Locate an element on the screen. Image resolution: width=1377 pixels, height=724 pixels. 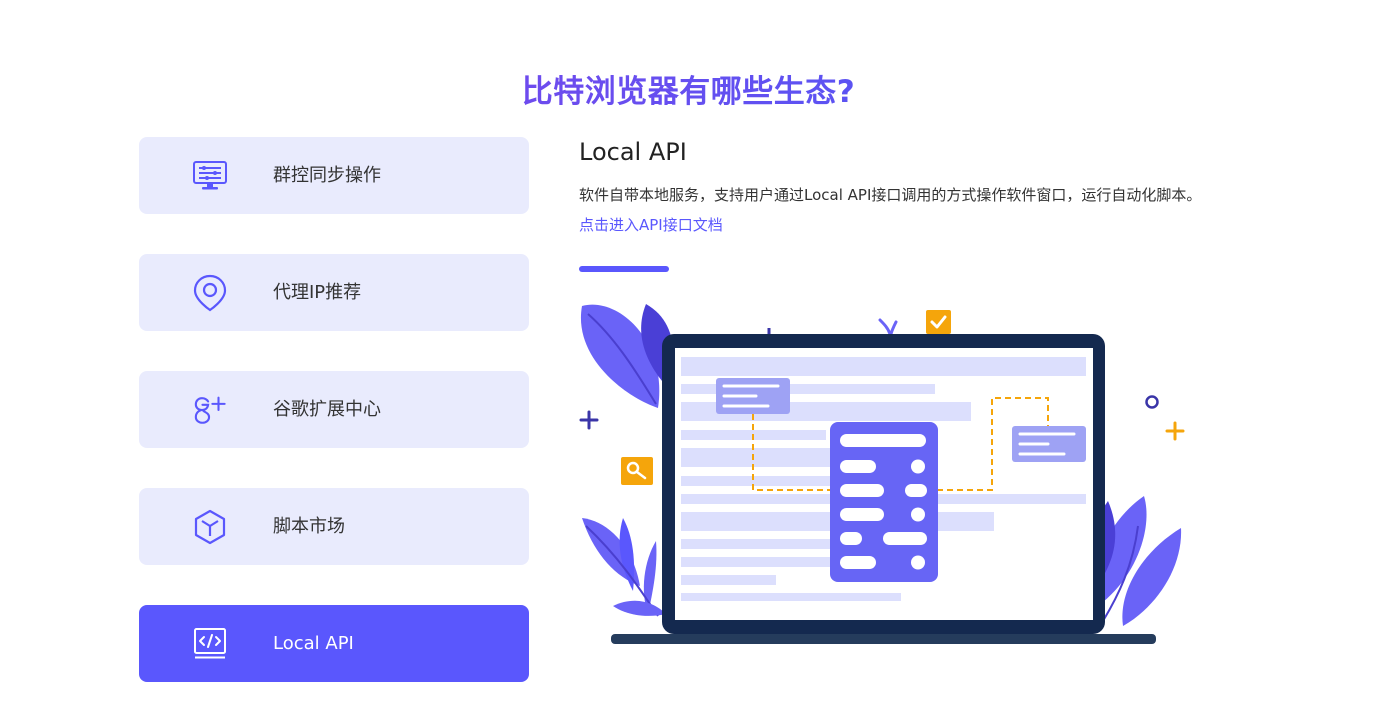
google-plus-icon is located at coordinates (210, 410).